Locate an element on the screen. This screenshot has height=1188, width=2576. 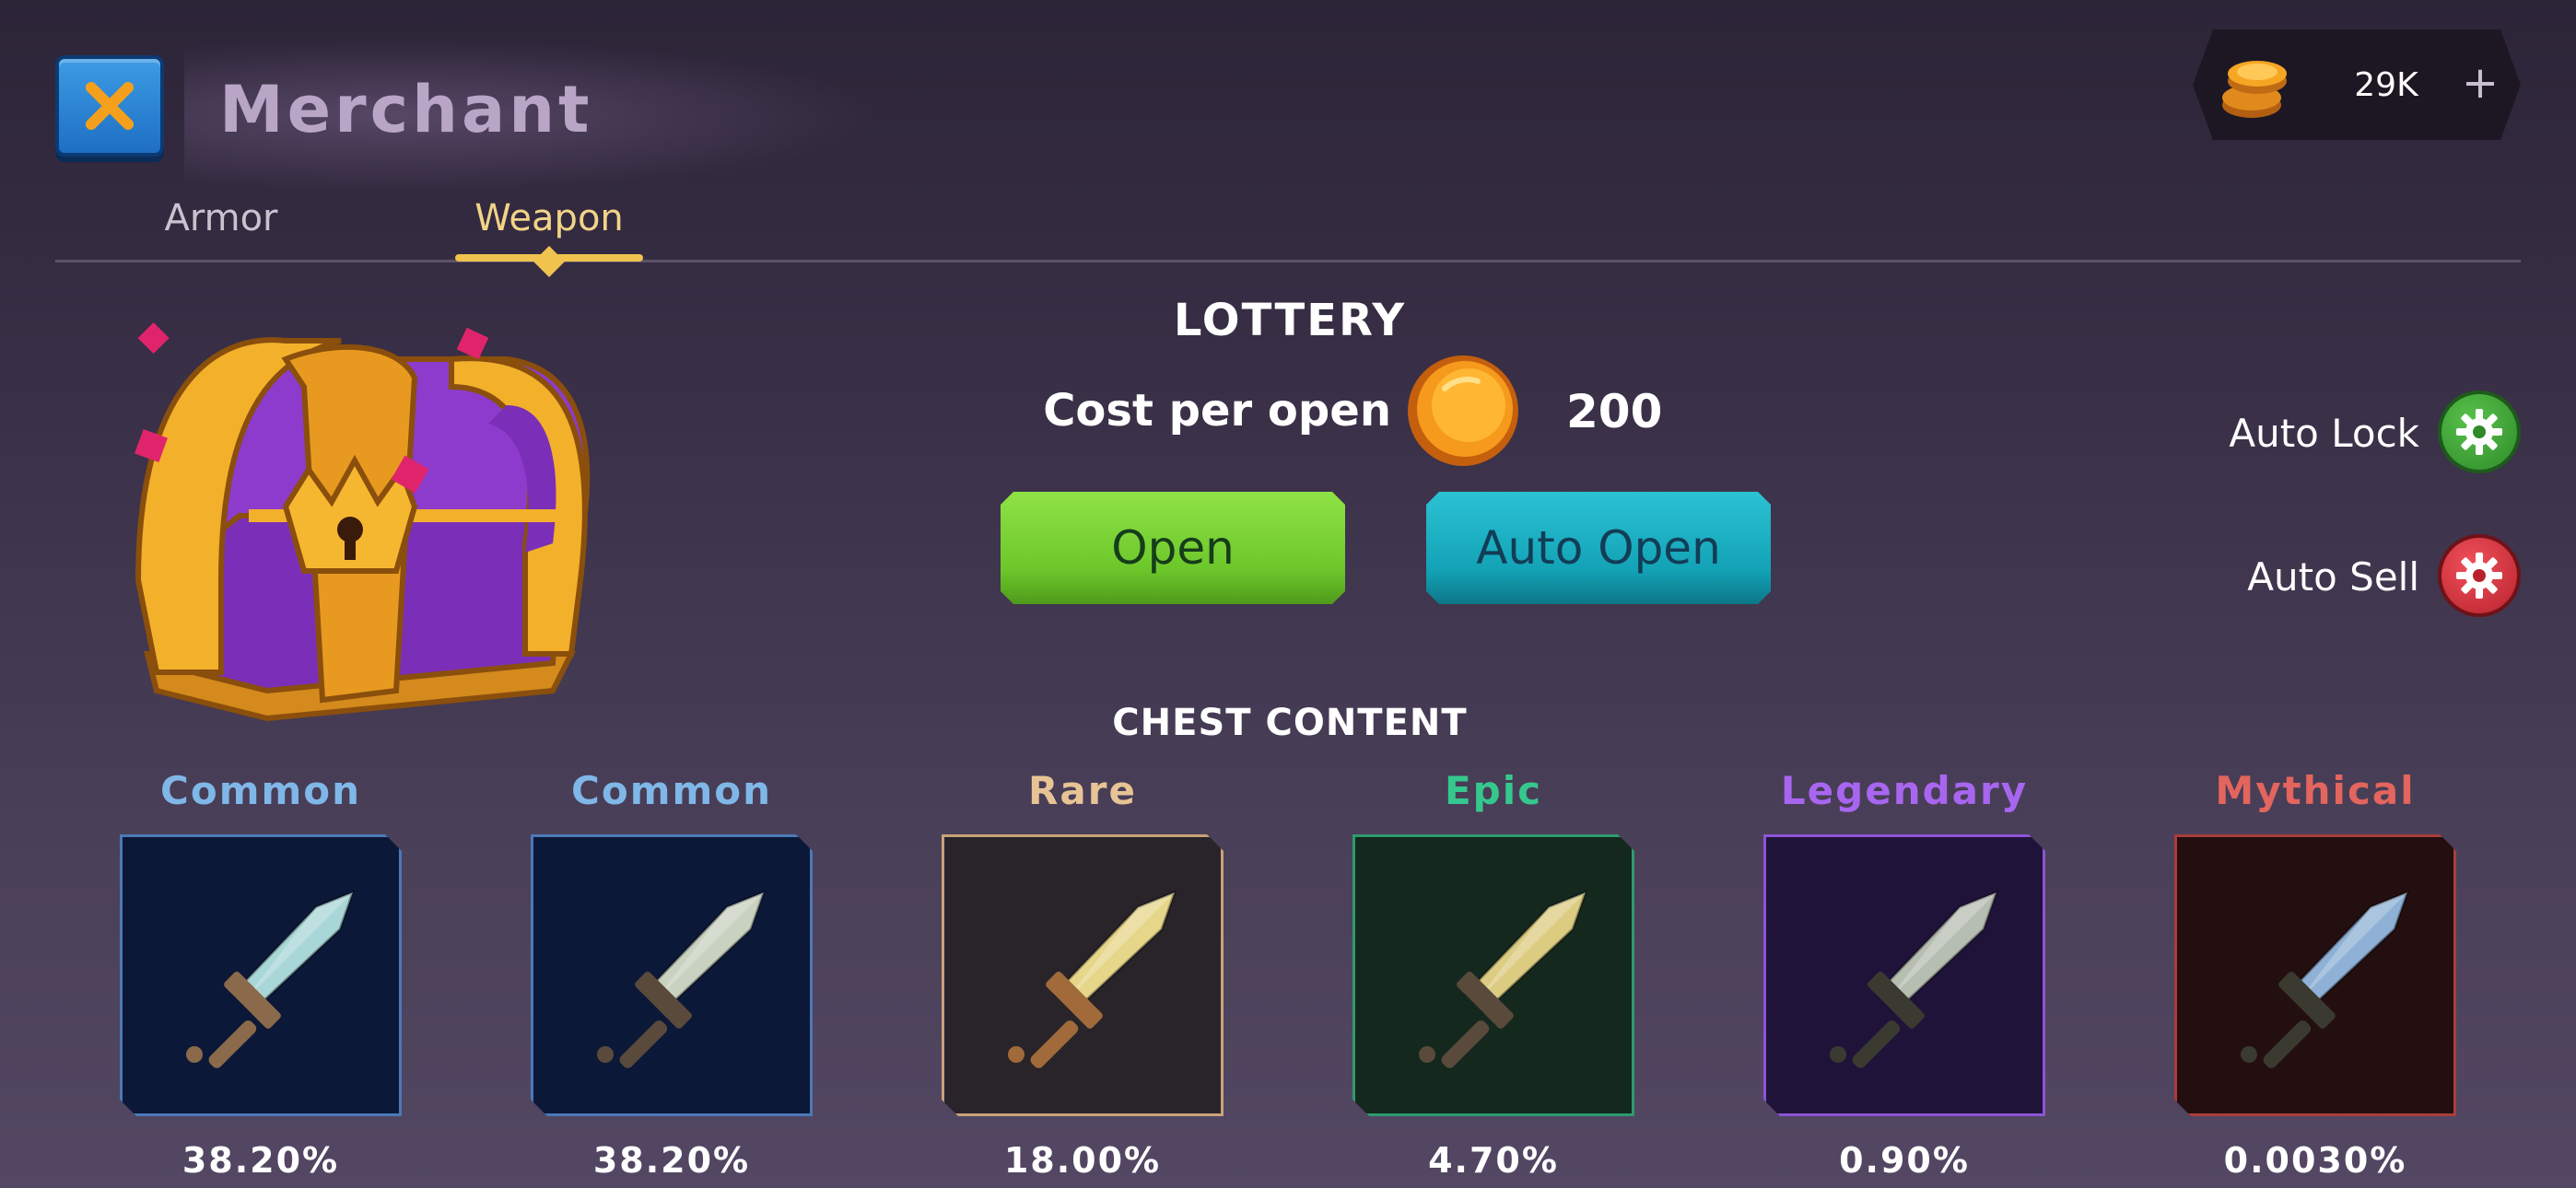
tier-card: Mythical 0.0030% is located at coordinates (2315, 974).